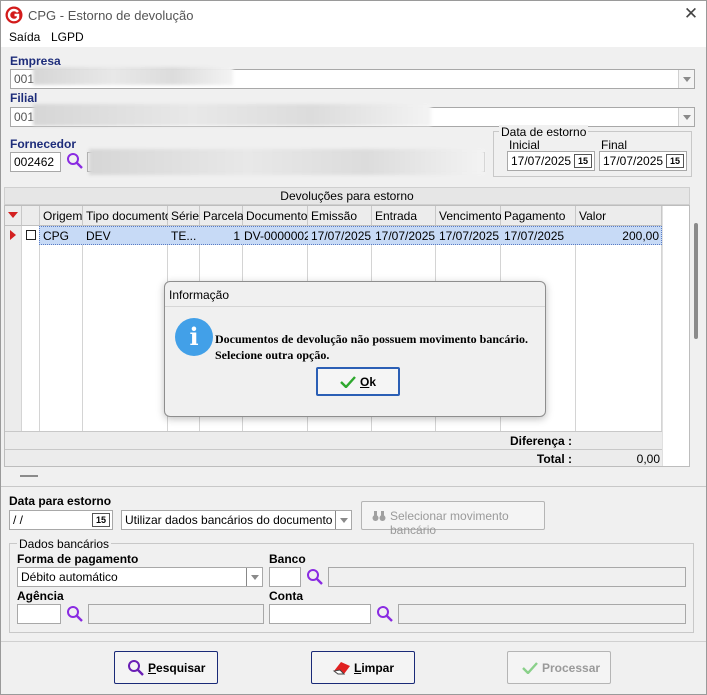 This screenshot has height=695, width=707. I want to click on grid-check-header, so click(31, 216).